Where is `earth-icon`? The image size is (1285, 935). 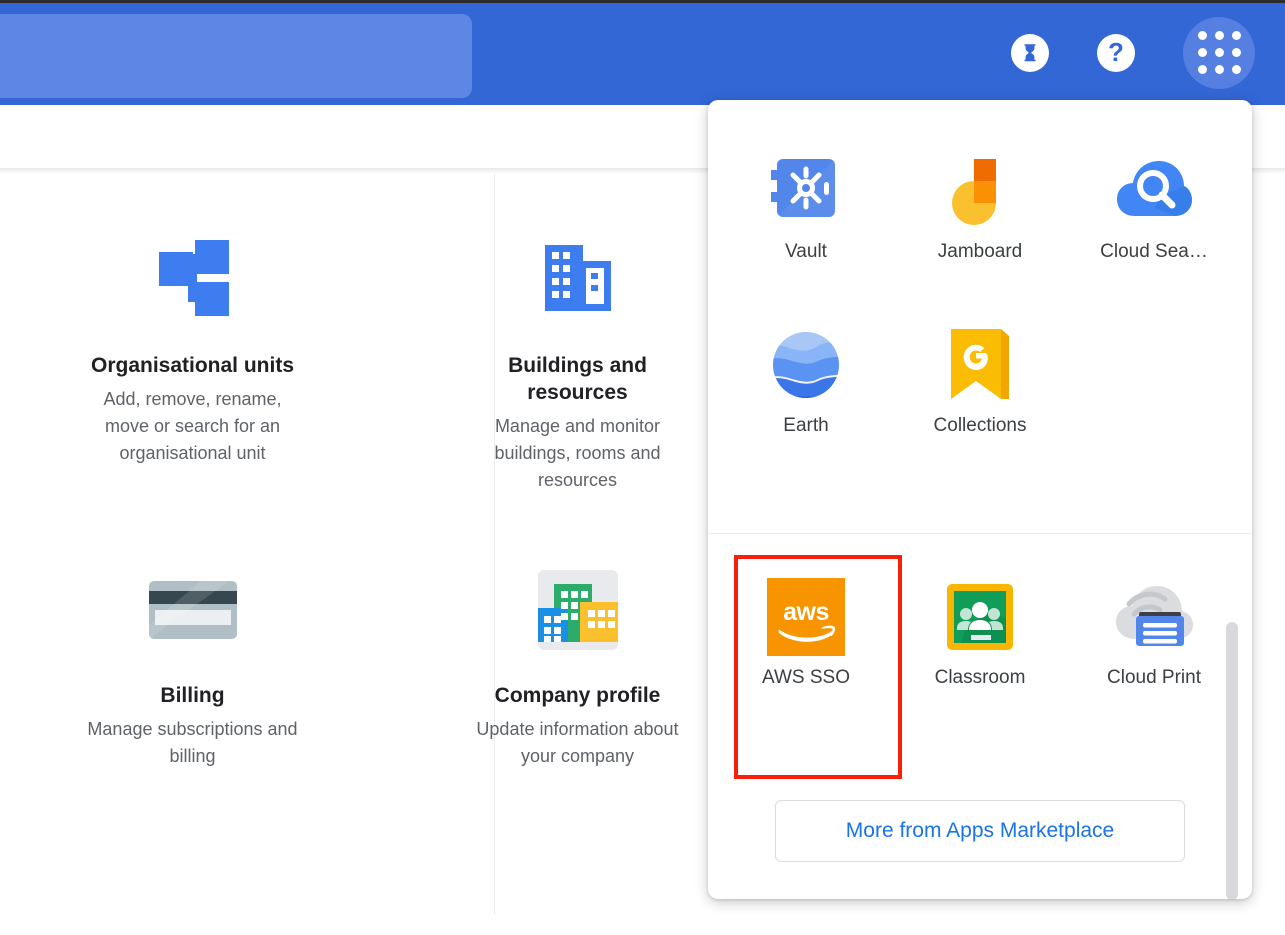
earth-icon is located at coordinates (806, 365).